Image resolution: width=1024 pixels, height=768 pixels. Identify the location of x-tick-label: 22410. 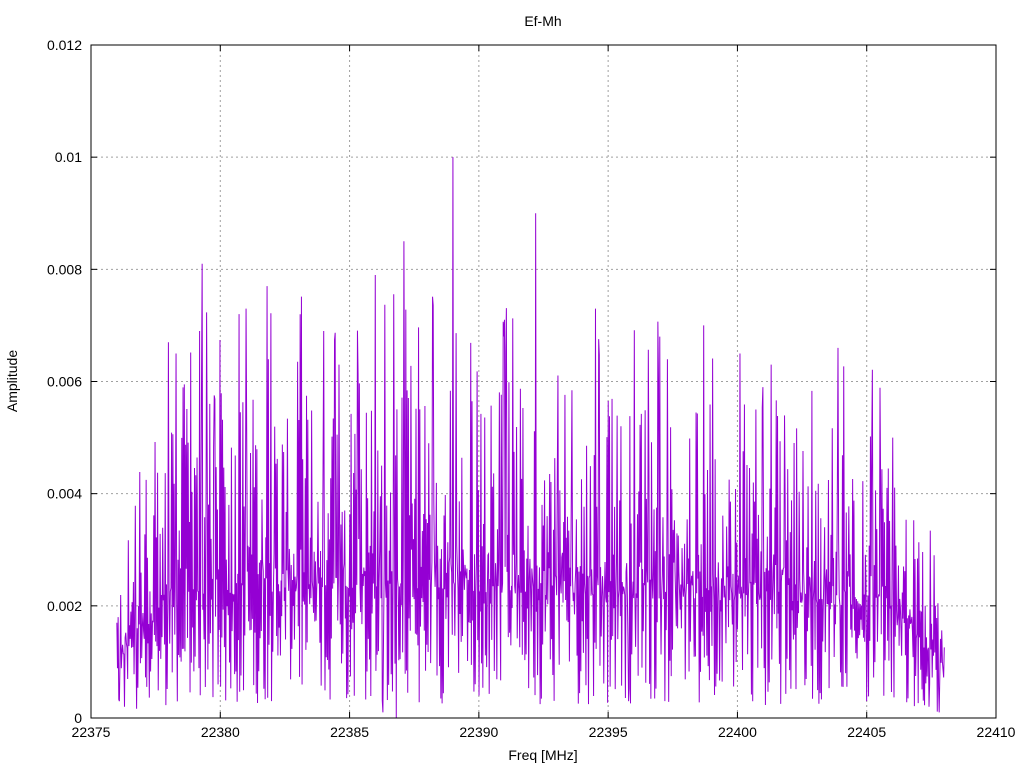
(996, 732).